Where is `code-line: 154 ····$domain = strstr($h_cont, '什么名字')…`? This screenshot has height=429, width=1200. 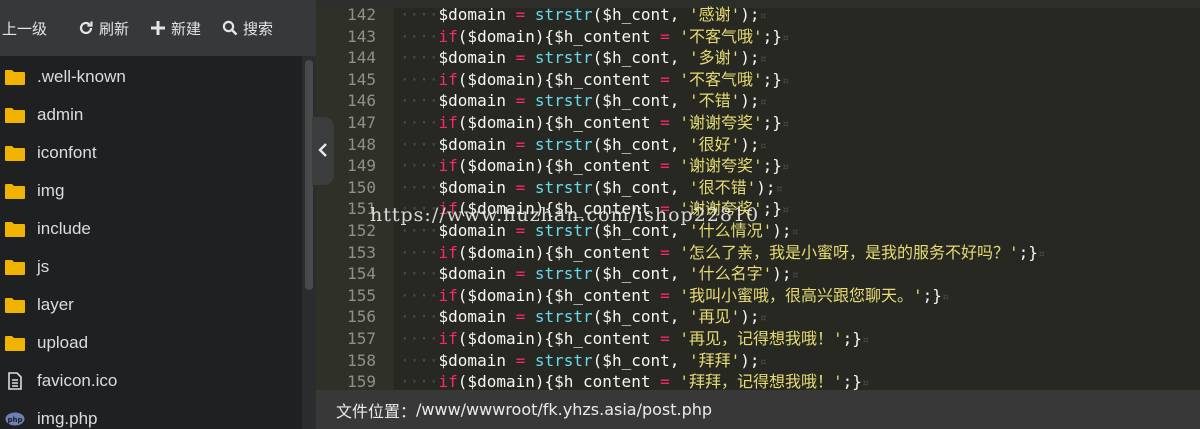 code-line: 154 ····$domain = strstr($h_cont, '什么名字')… is located at coordinates (758, 274).